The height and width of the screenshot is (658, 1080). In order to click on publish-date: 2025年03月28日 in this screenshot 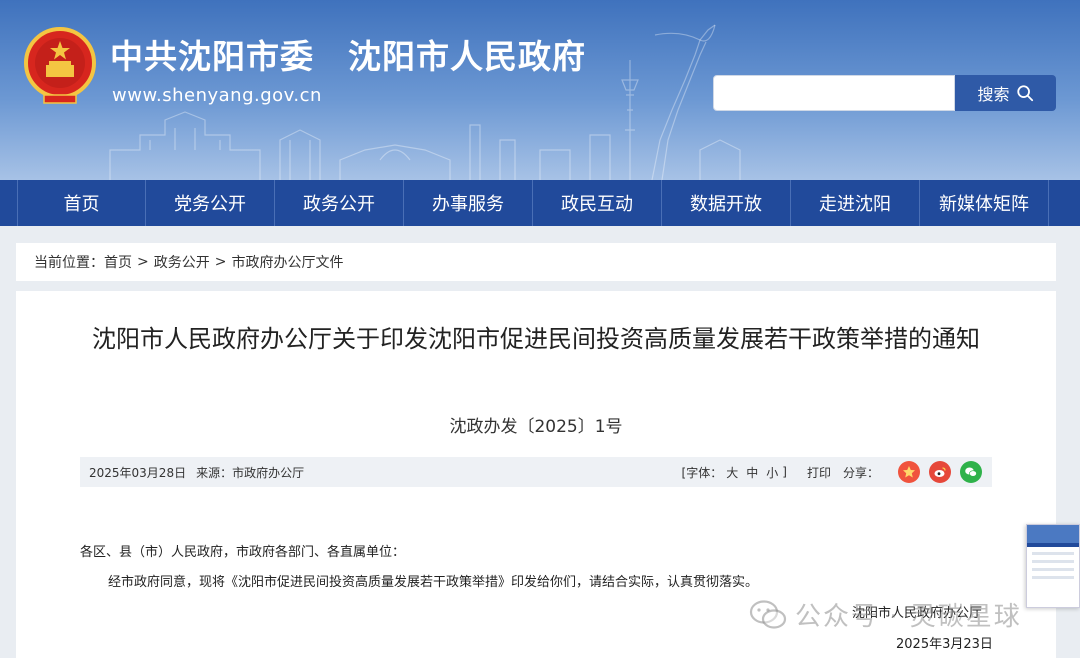, I will do `click(138, 472)`.